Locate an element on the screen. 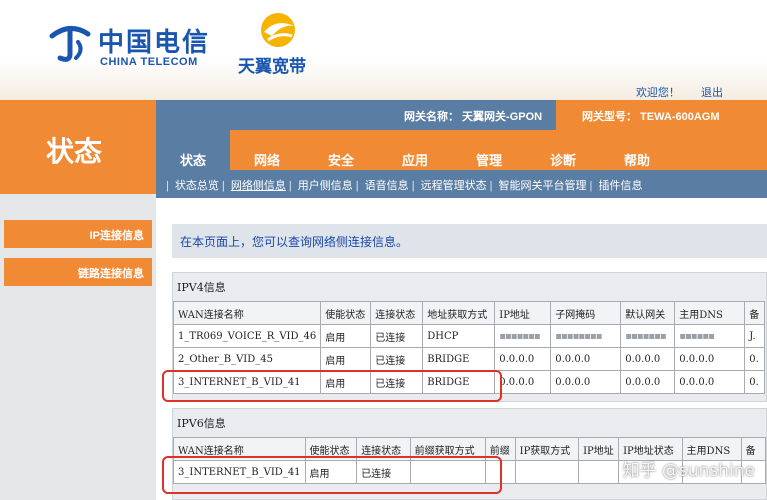 The image size is (767, 500). tianyi-broadband-logo: 天翼宽带 is located at coordinates (278, 43).